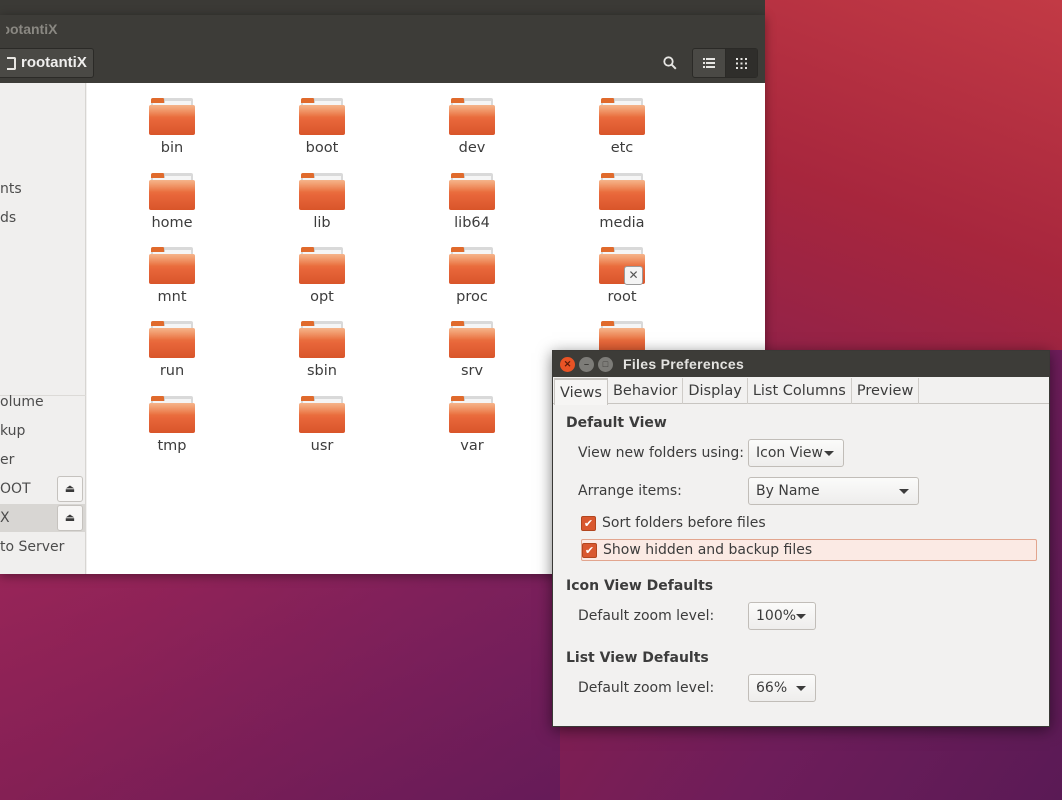  I want to click on folder-name: proc, so click(472, 297).